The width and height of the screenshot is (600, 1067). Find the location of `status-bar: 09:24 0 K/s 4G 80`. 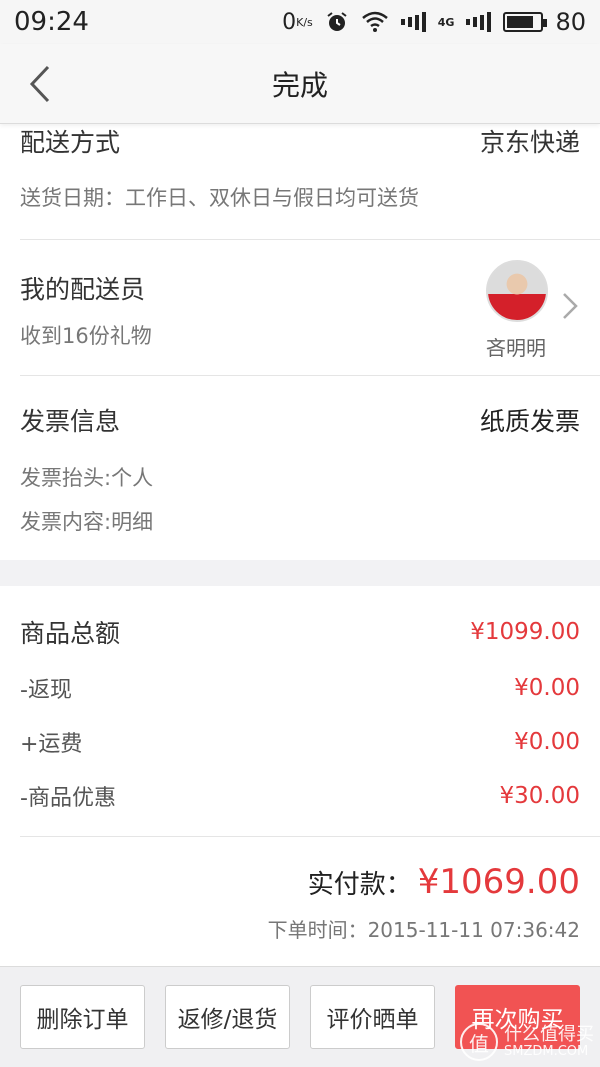

status-bar: 09:24 0 K/s 4G 80 is located at coordinates (300, 22).